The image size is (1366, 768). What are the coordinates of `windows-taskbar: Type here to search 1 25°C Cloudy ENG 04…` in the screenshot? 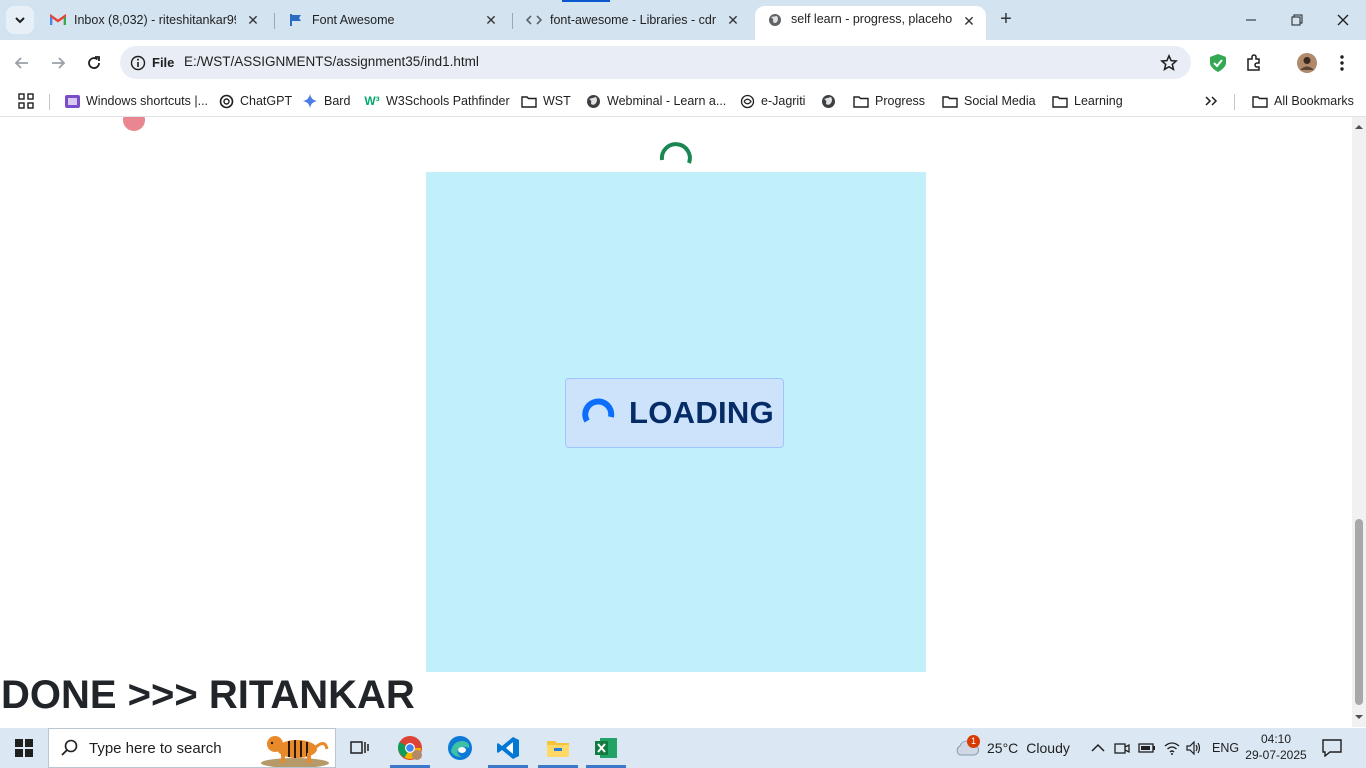 It's located at (683, 748).